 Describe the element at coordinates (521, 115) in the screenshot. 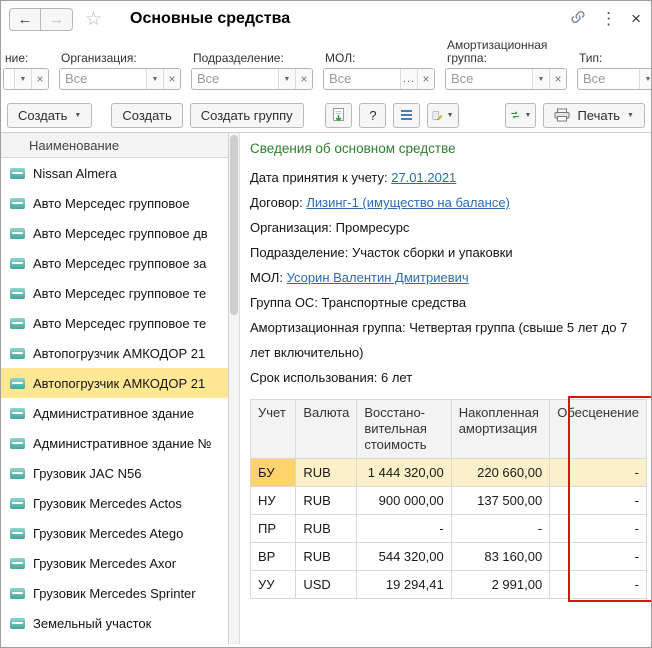

I see `edo-exchange-menu-button: ▼` at that location.